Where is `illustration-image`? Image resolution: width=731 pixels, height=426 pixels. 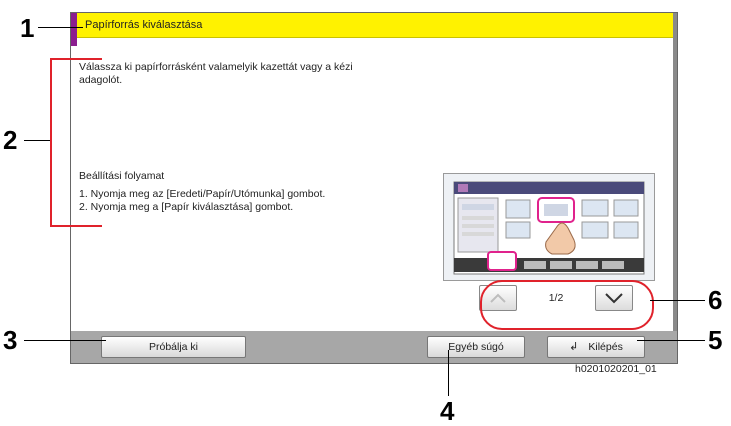
illustration-image is located at coordinates (549, 228).